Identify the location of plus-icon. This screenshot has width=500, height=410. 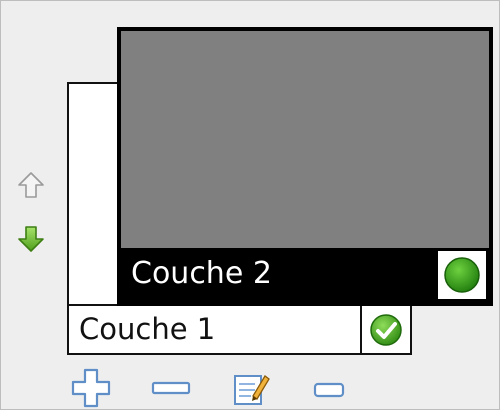
(91, 388).